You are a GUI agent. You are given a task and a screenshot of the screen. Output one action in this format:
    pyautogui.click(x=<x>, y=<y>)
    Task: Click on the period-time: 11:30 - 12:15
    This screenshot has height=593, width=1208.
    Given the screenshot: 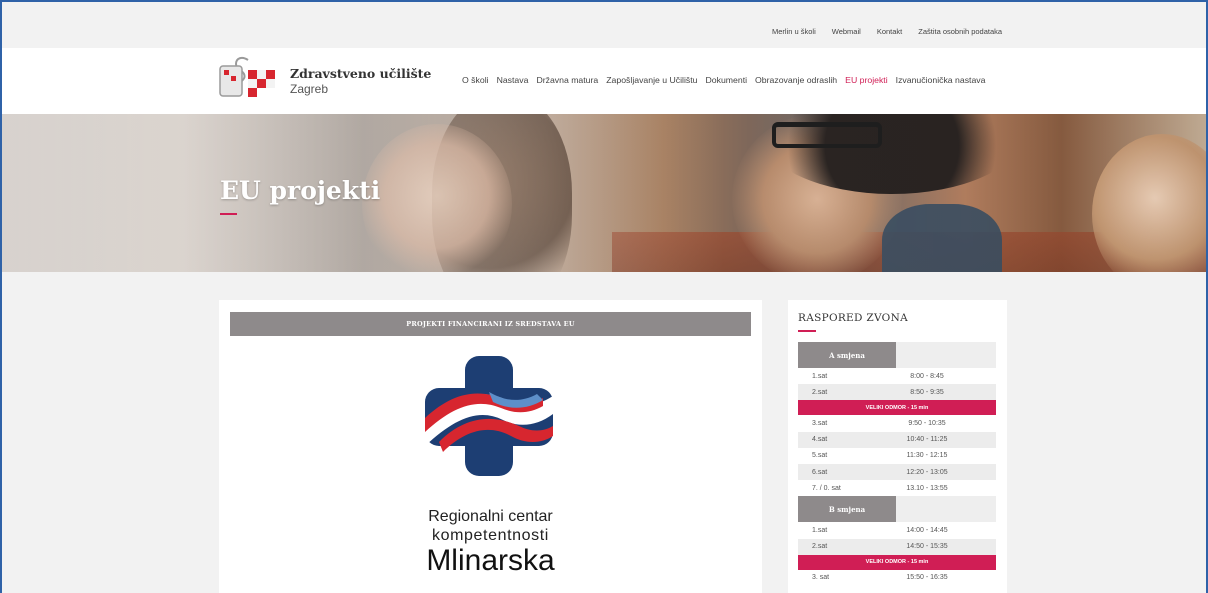 What is the action you would take?
    pyautogui.click(x=927, y=456)
    